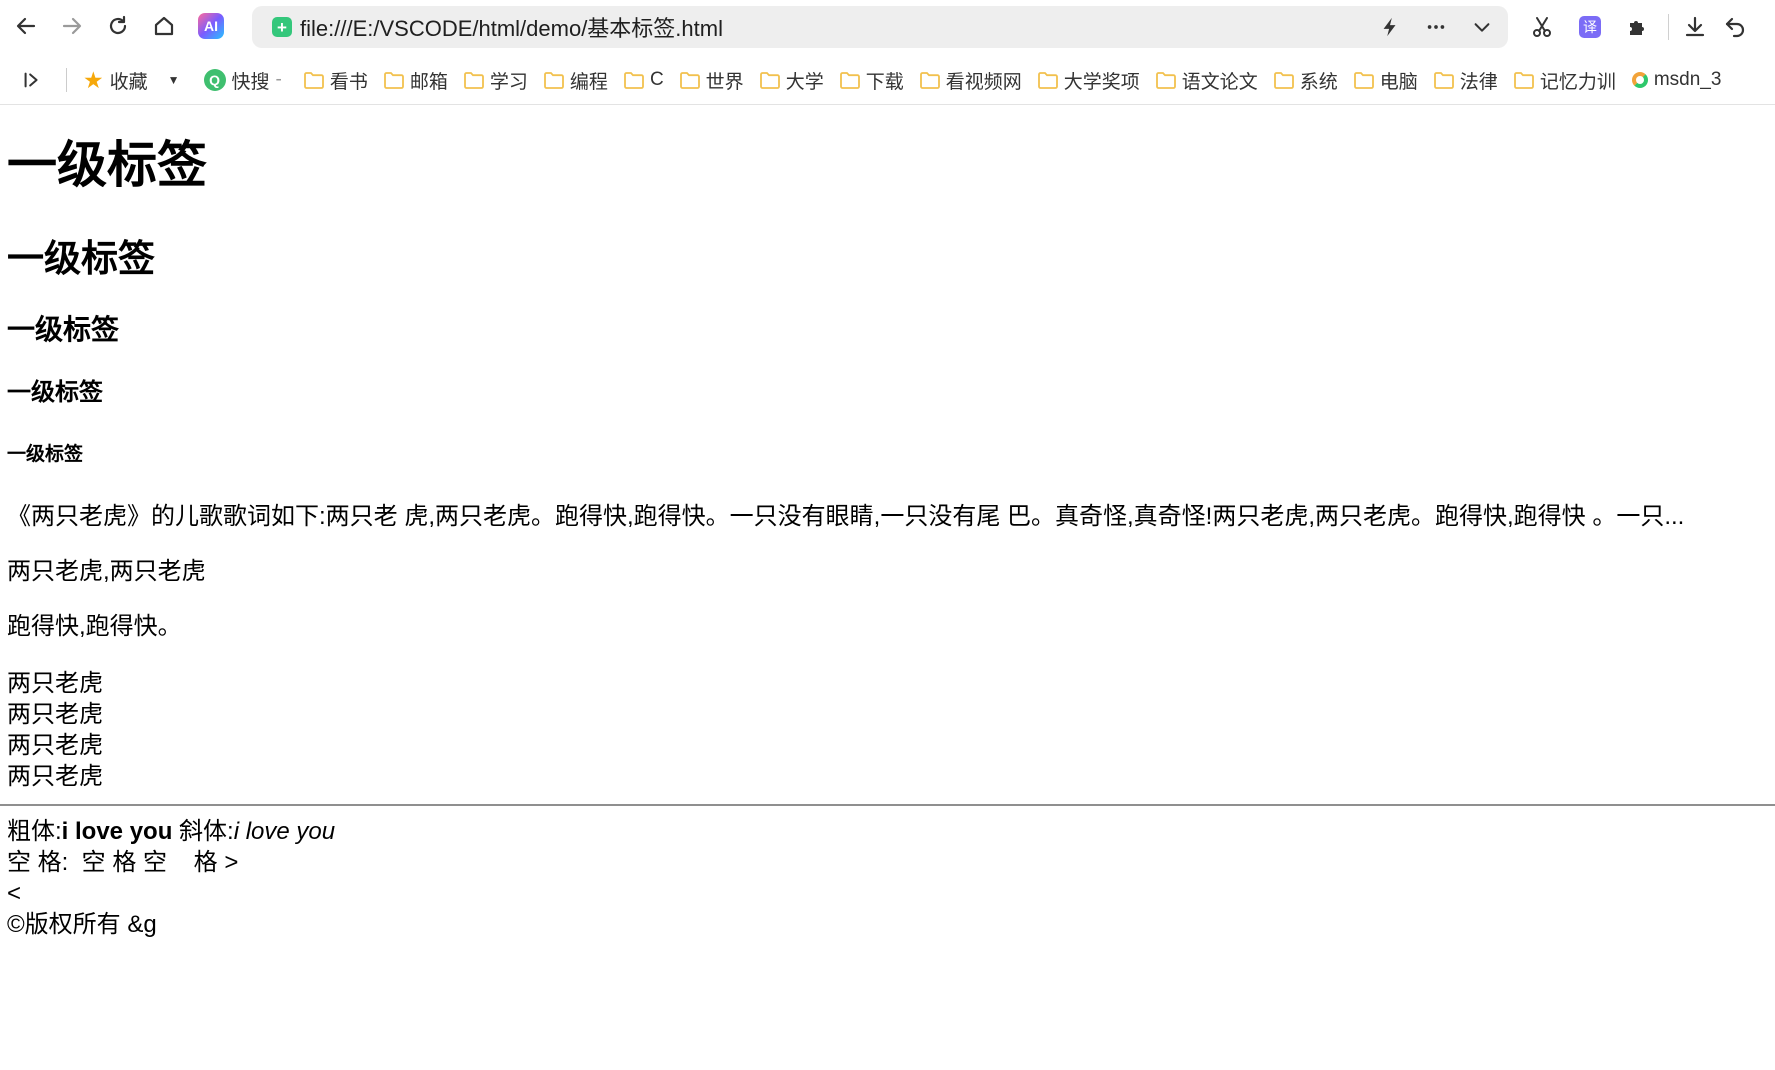 The width and height of the screenshot is (1775, 1070). I want to click on ai-badge-label: AI, so click(211, 26).